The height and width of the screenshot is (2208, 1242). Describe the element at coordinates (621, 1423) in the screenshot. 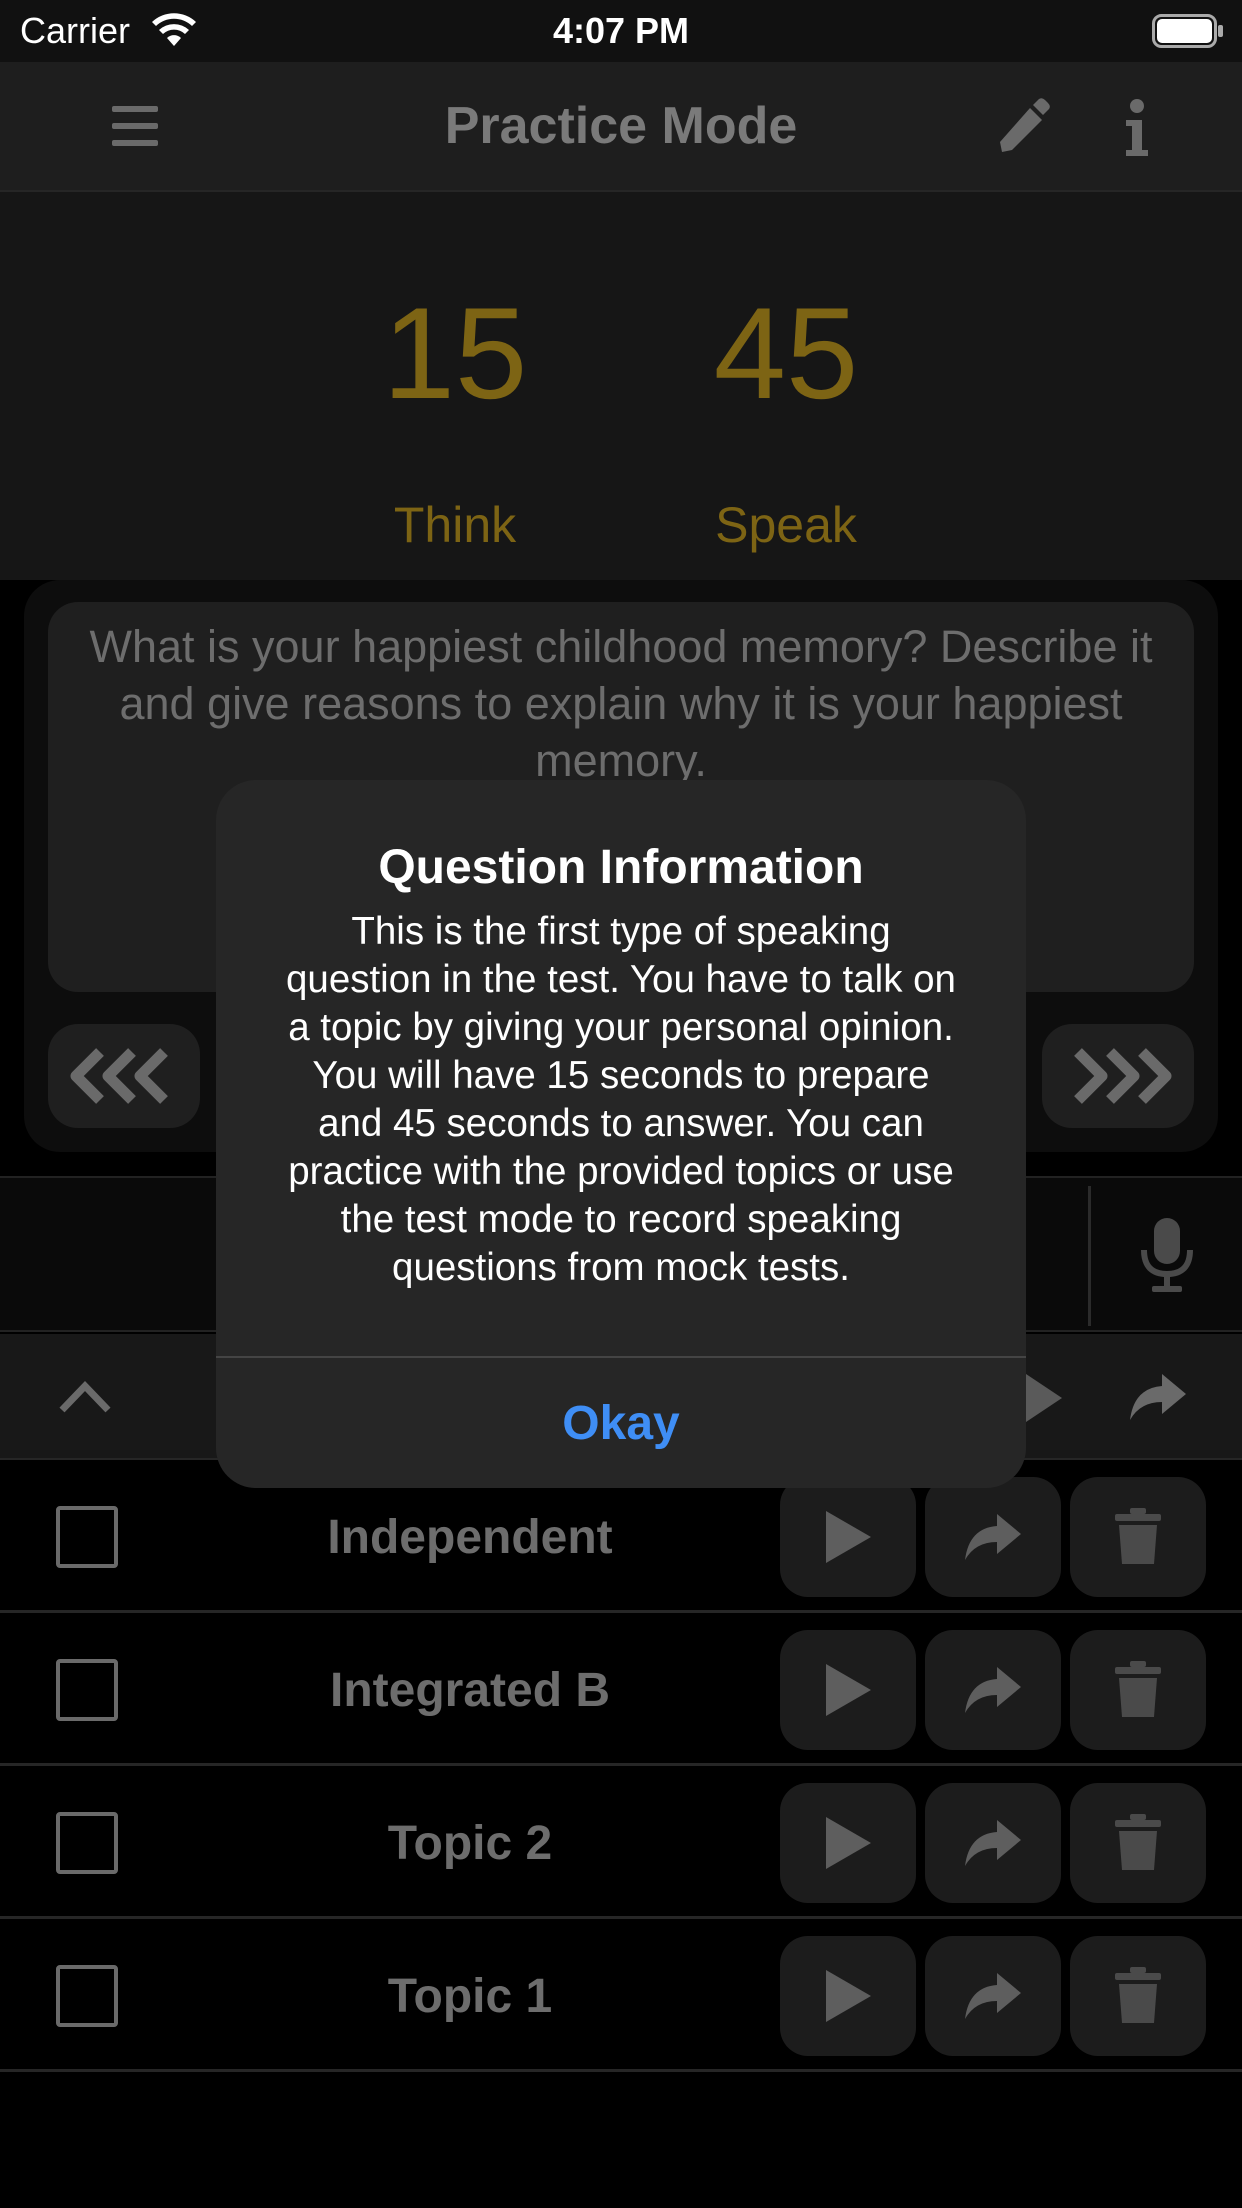

I see `okay-button: Okay` at that location.